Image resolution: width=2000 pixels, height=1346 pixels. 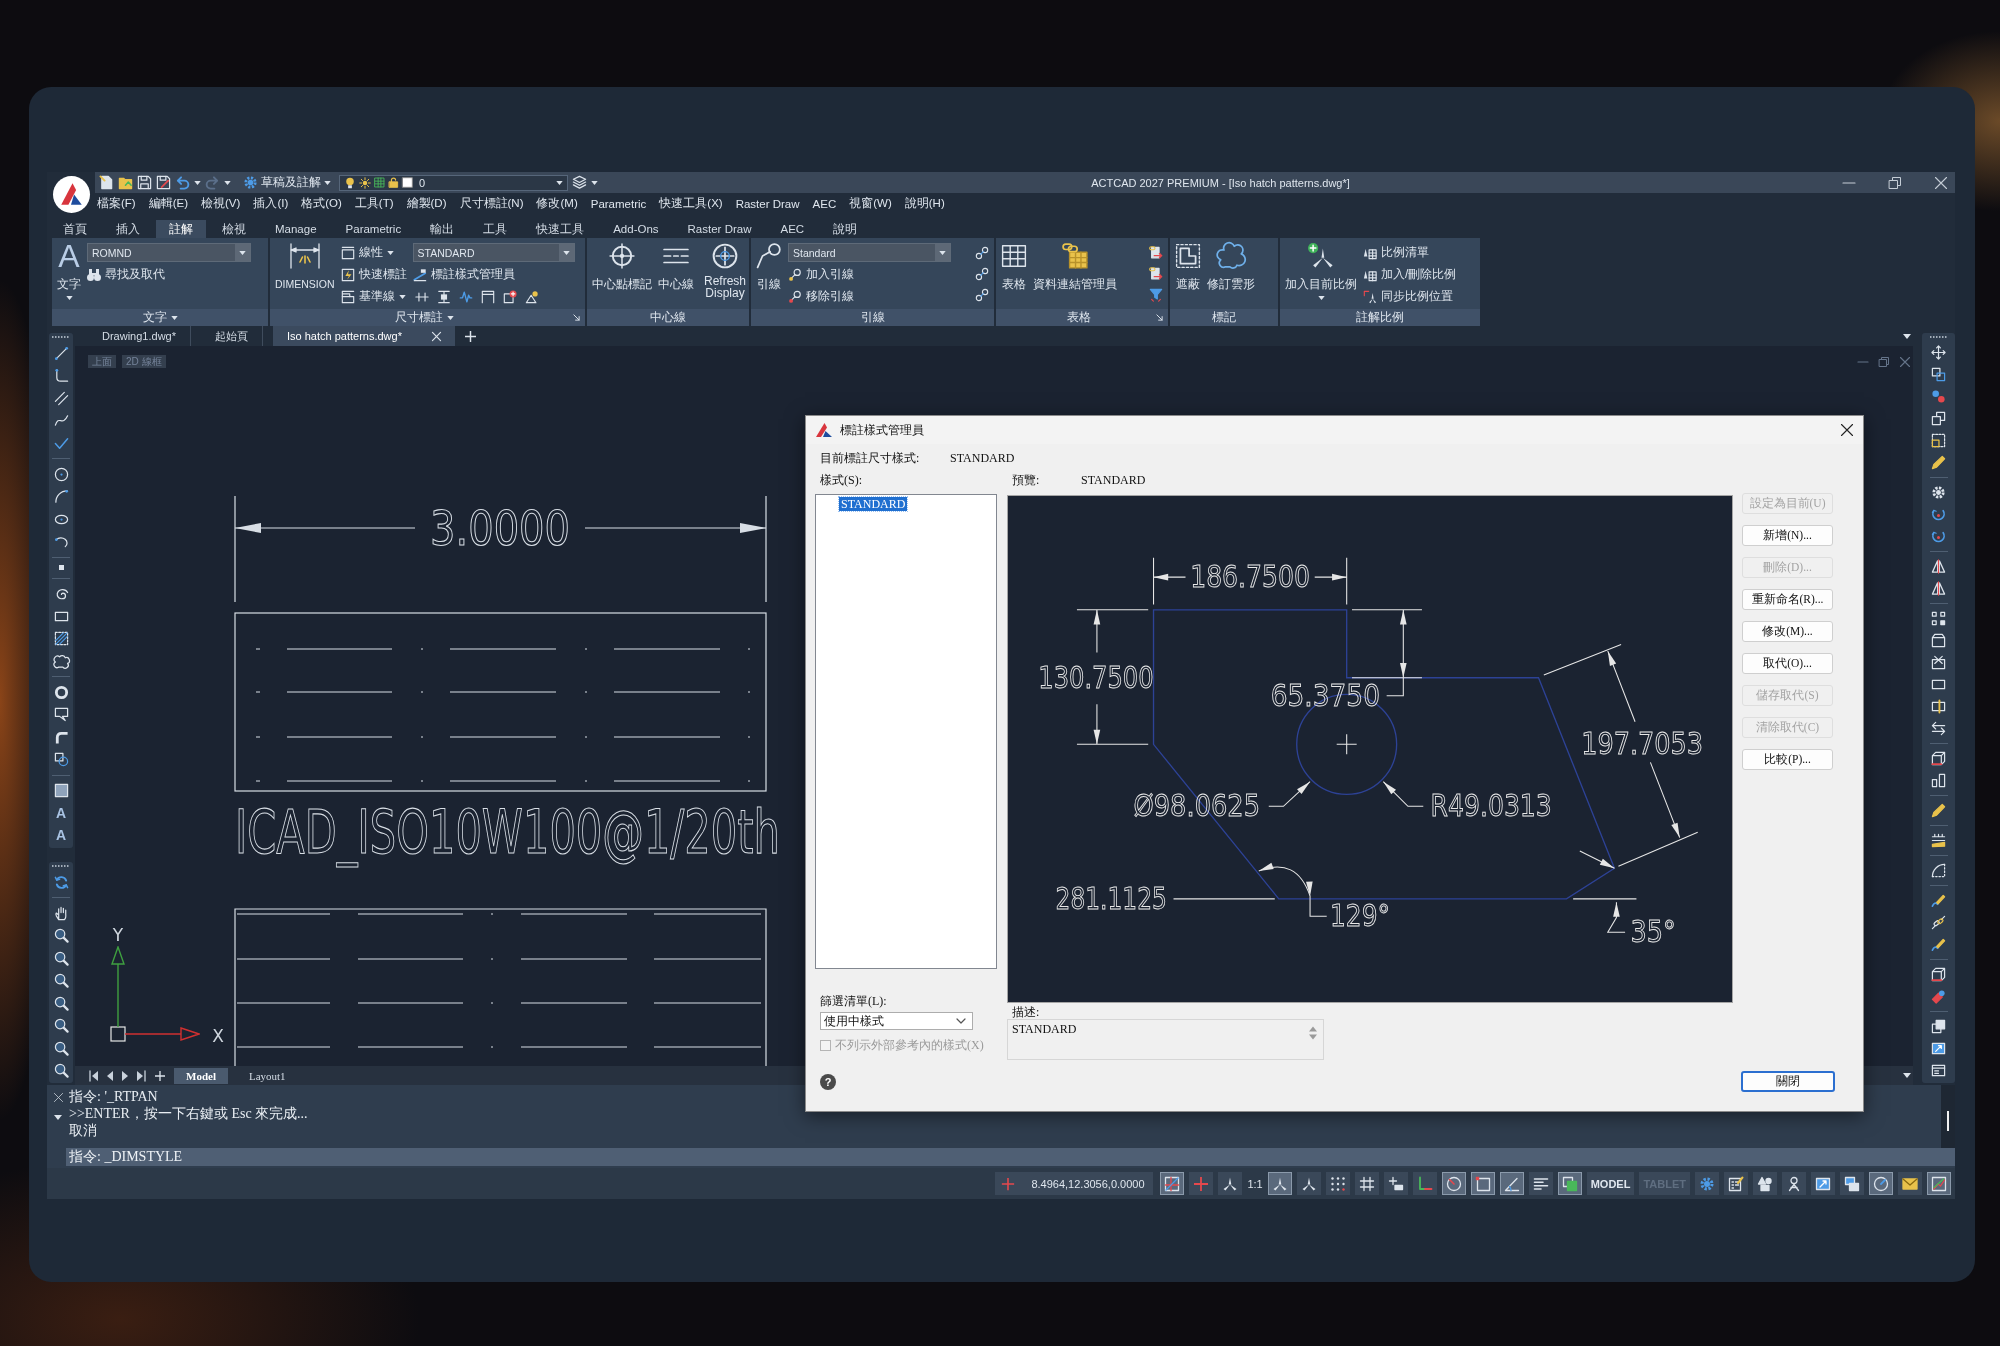 What do you see at coordinates (125, 1075) in the screenshot?
I see `right-triangle-icon` at bounding box center [125, 1075].